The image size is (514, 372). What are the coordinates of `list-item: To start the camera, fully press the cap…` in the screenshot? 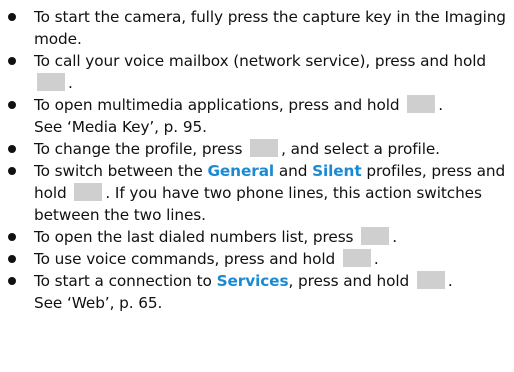 It's located at (257, 28).